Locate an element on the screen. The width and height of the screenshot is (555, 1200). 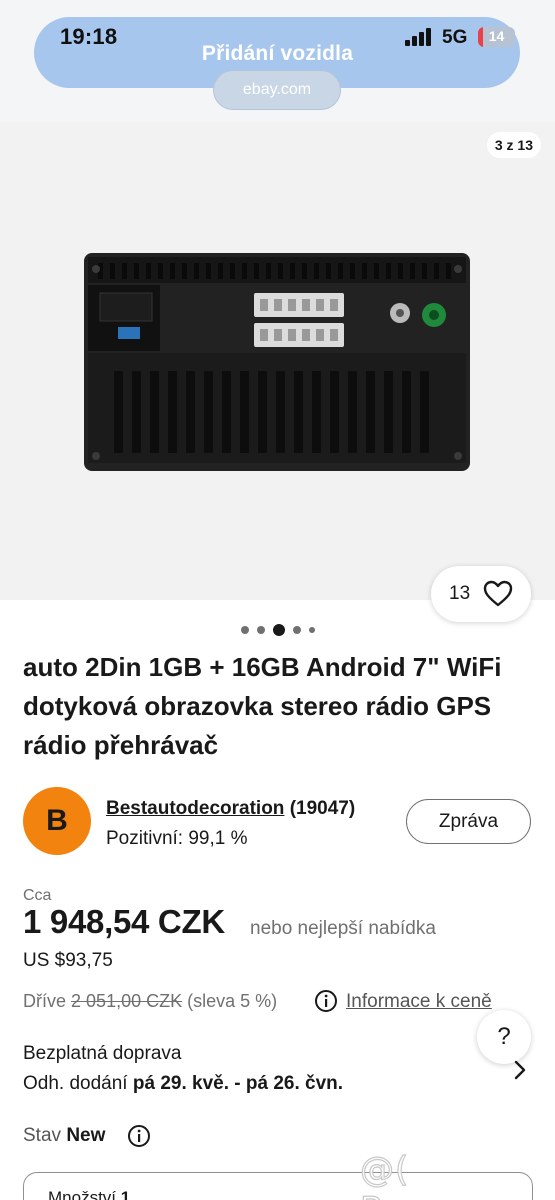
message-button: Zpráva is located at coordinates (468, 821).